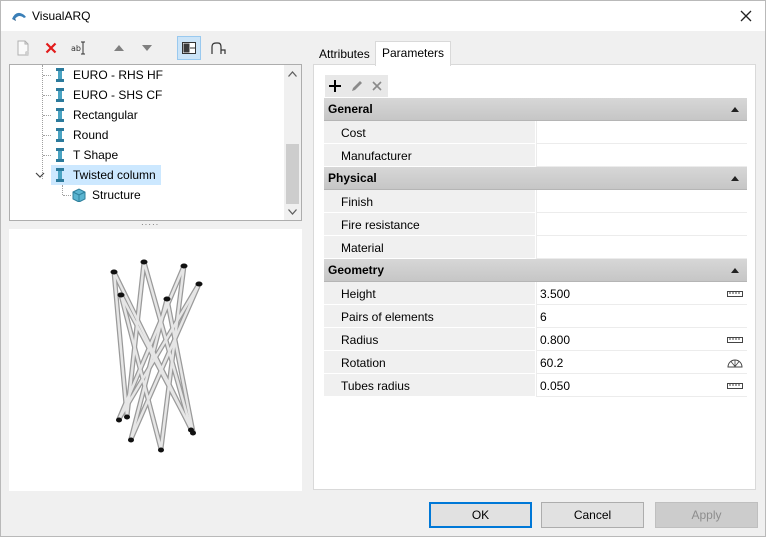 The height and width of the screenshot is (537, 766). Describe the element at coordinates (362, 248) in the screenshot. I see `property-name: Material` at that location.